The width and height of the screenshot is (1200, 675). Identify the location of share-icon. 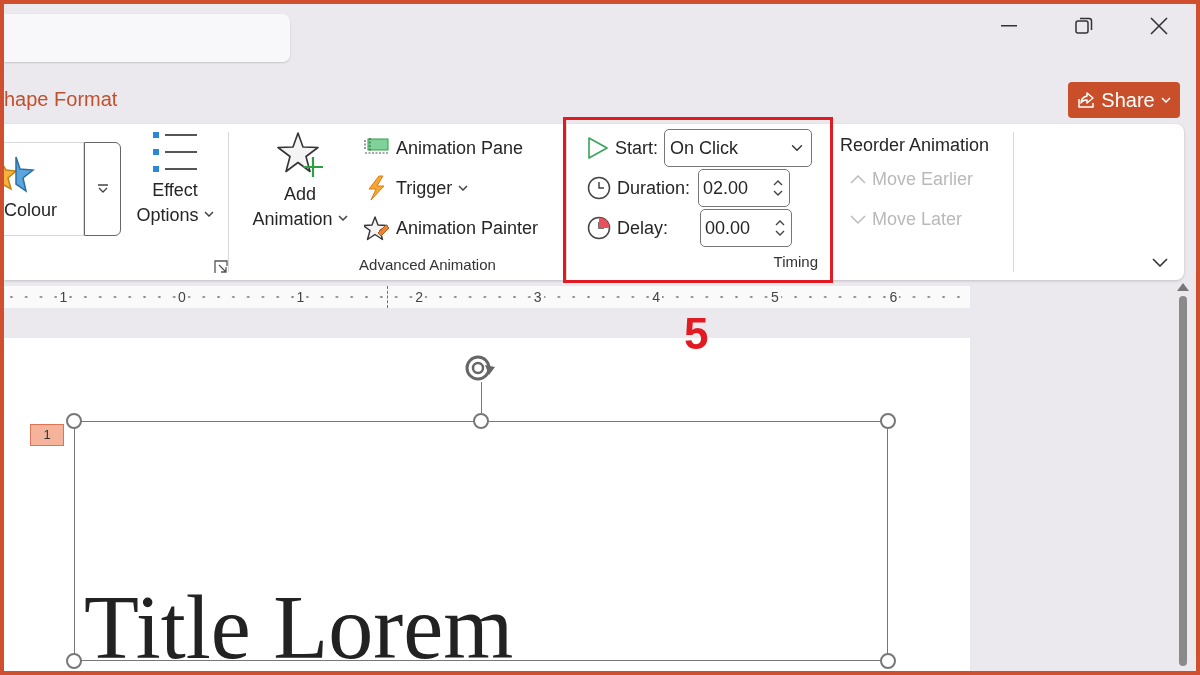
(1086, 100).